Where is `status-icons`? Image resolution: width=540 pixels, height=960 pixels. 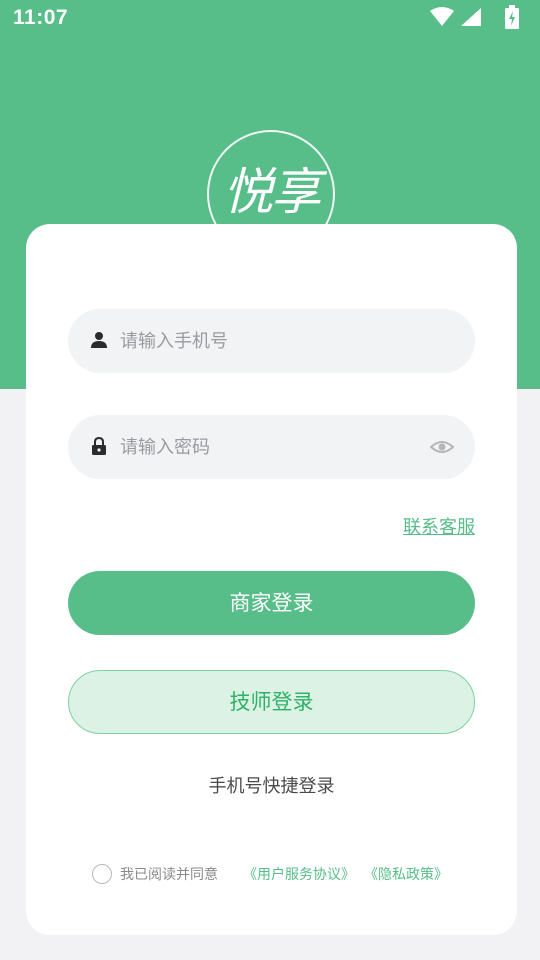 status-icons is located at coordinates (480, 18).